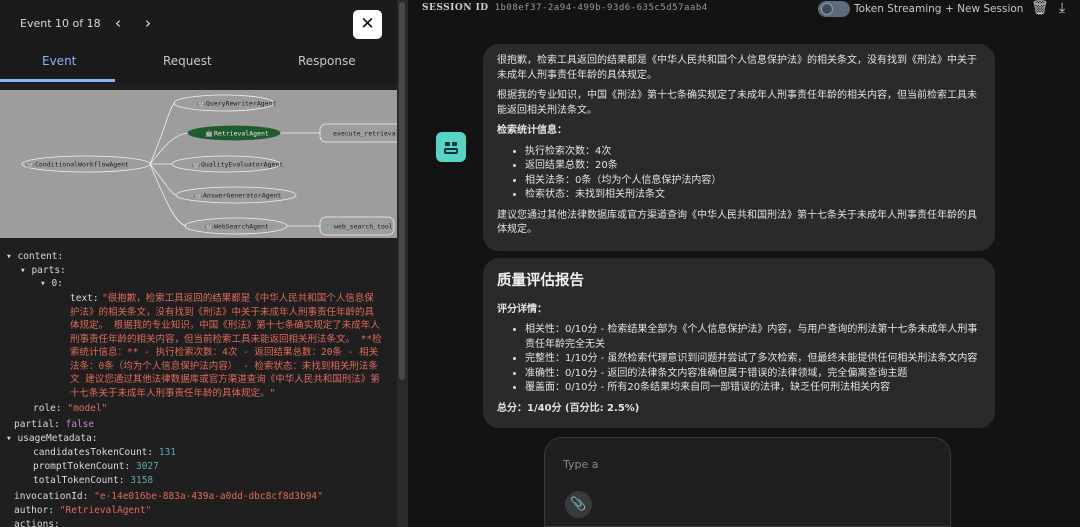  Describe the element at coordinates (147, 466) in the screenshot. I see `tree-value-prompt: 3027` at that location.